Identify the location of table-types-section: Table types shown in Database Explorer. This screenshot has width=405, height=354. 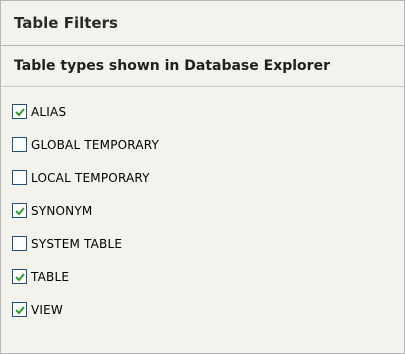
(202, 66).